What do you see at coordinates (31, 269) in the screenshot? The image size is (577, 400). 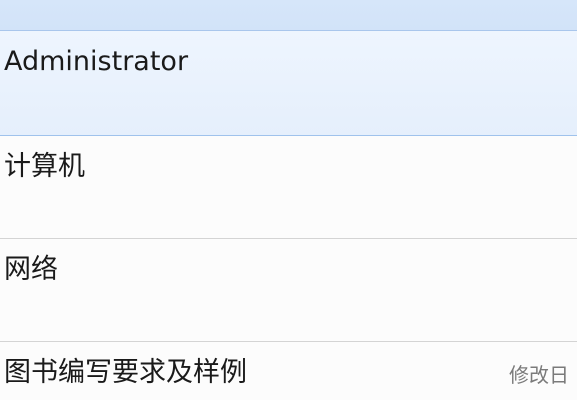 I see `list-item-label: 网络` at bounding box center [31, 269].